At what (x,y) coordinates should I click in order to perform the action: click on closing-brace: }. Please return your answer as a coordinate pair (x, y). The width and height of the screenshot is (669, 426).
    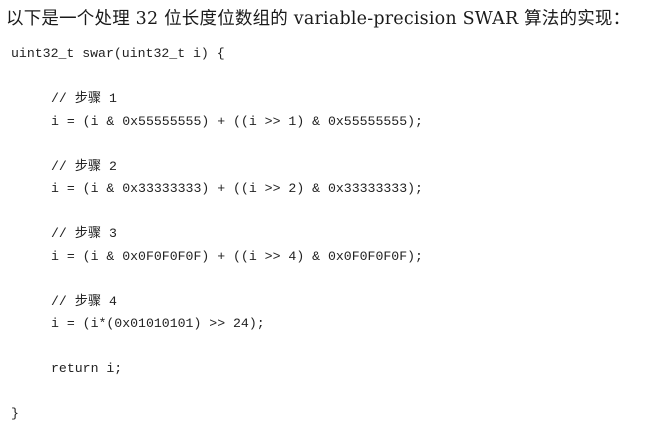
    Looking at the image, I should click on (15, 413).